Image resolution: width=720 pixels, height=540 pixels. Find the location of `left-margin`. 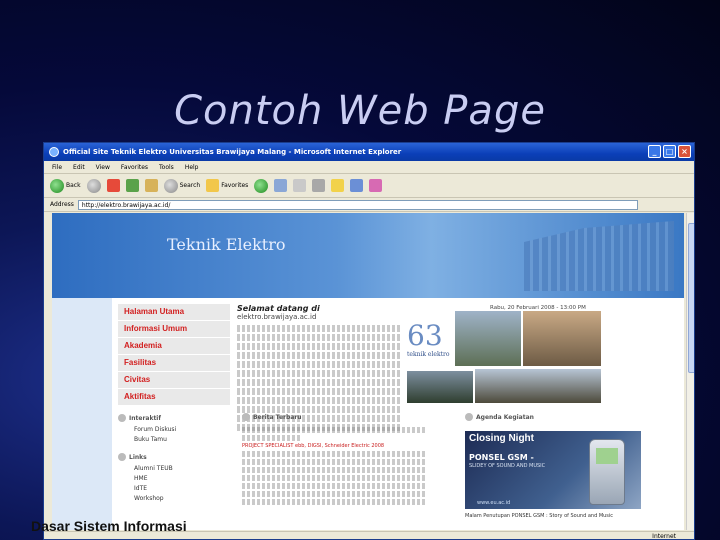

left-margin is located at coordinates (82, 414).